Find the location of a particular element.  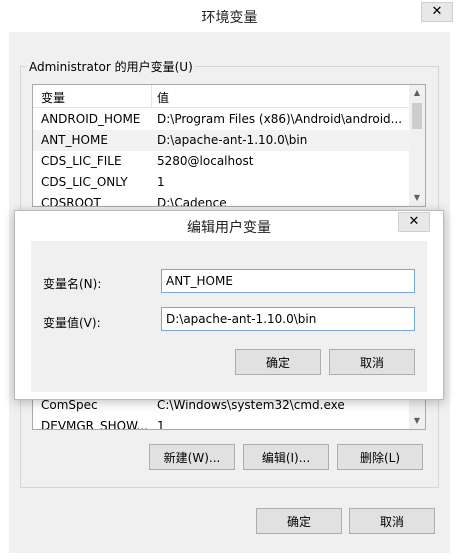

column-header-variable: 变量 is located at coordinates (53, 97).